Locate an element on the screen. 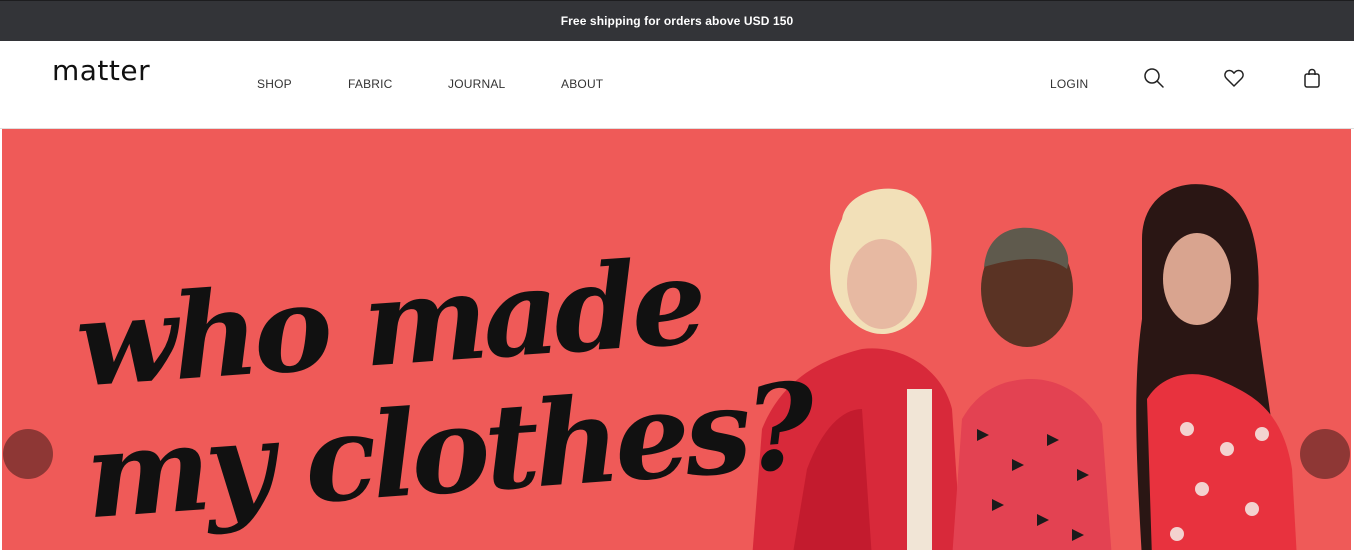 Image resolution: width=1354 pixels, height=550 pixels. slider-prev-button is located at coordinates (28, 454).